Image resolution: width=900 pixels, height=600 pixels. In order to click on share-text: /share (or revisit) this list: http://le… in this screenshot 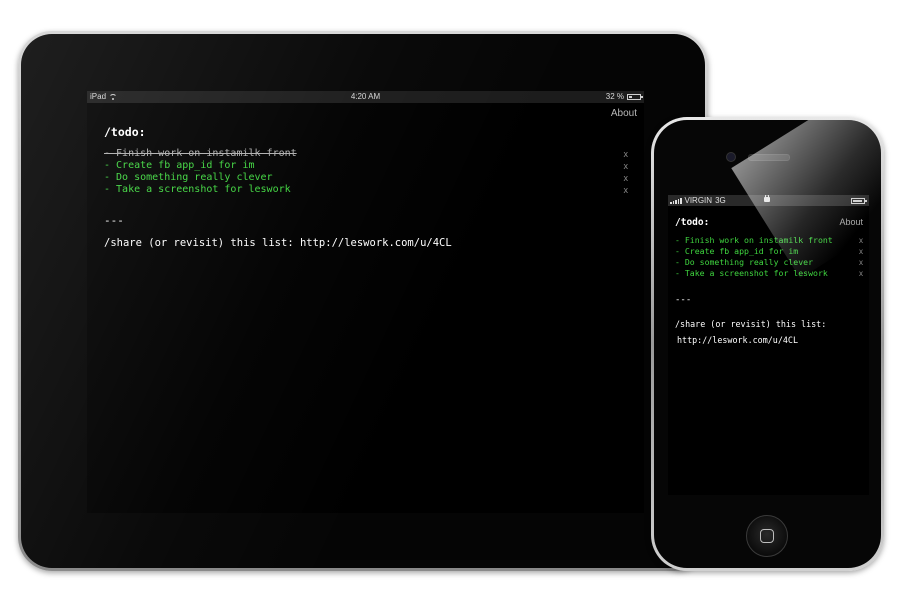, I will do `click(374, 243)`.